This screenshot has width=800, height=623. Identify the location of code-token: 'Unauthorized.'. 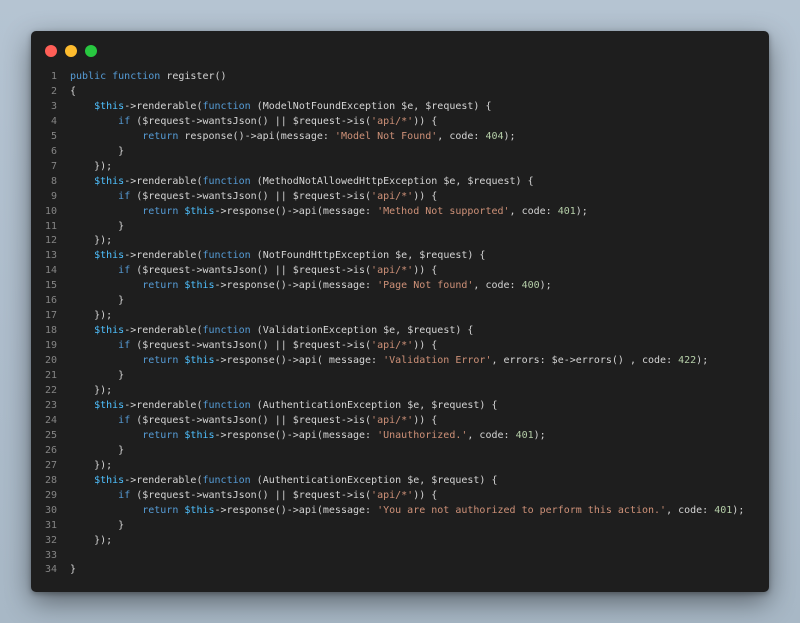
(422, 435).